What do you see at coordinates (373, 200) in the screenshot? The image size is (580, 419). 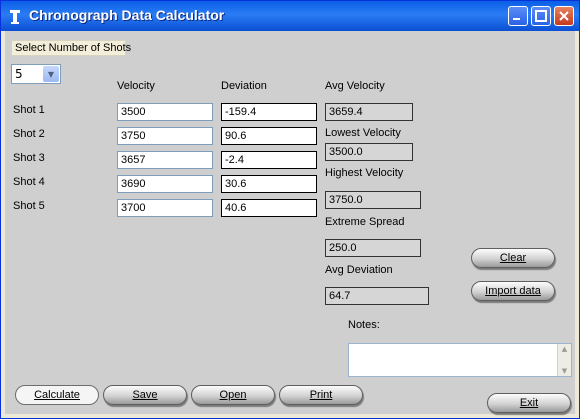 I see `highest-velocity-value: 3750.0` at bounding box center [373, 200].